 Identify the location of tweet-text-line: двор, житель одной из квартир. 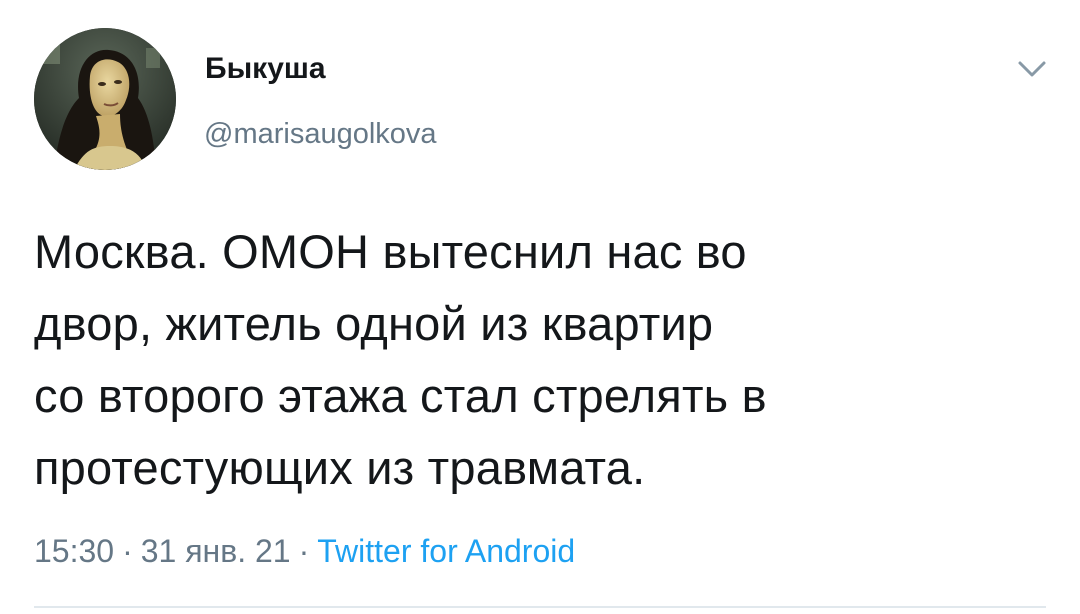
(374, 323).